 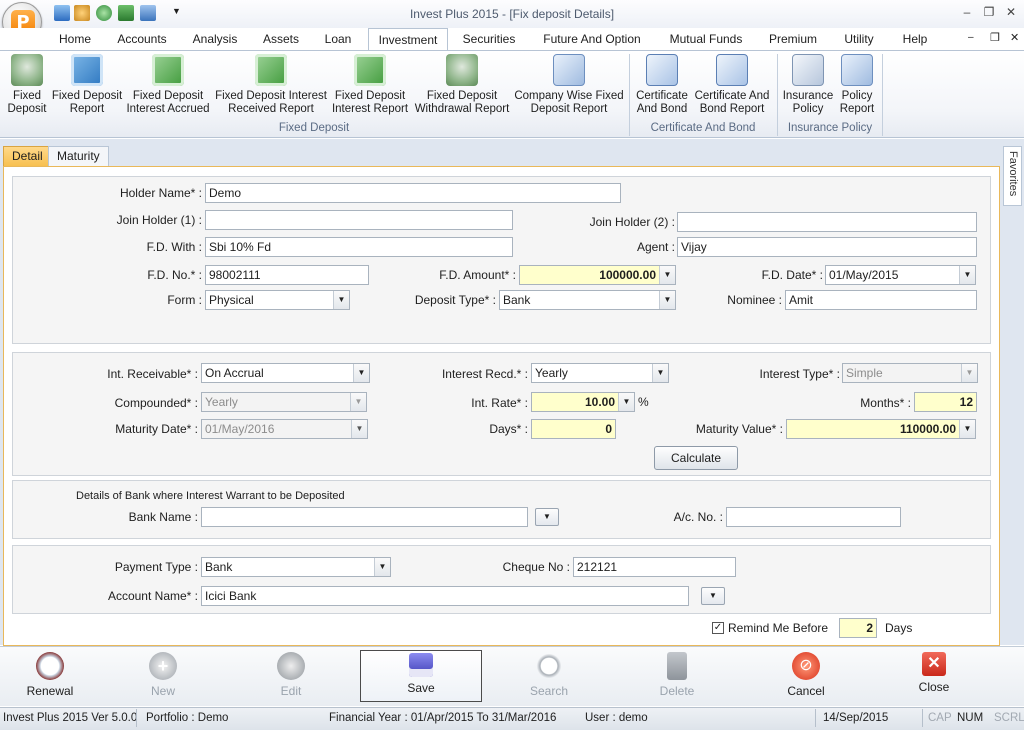 What do you see at coordinates (215, 39) in the screenshot?
I see `tab-analysis: Analysis` at bounding box center [215, 39].